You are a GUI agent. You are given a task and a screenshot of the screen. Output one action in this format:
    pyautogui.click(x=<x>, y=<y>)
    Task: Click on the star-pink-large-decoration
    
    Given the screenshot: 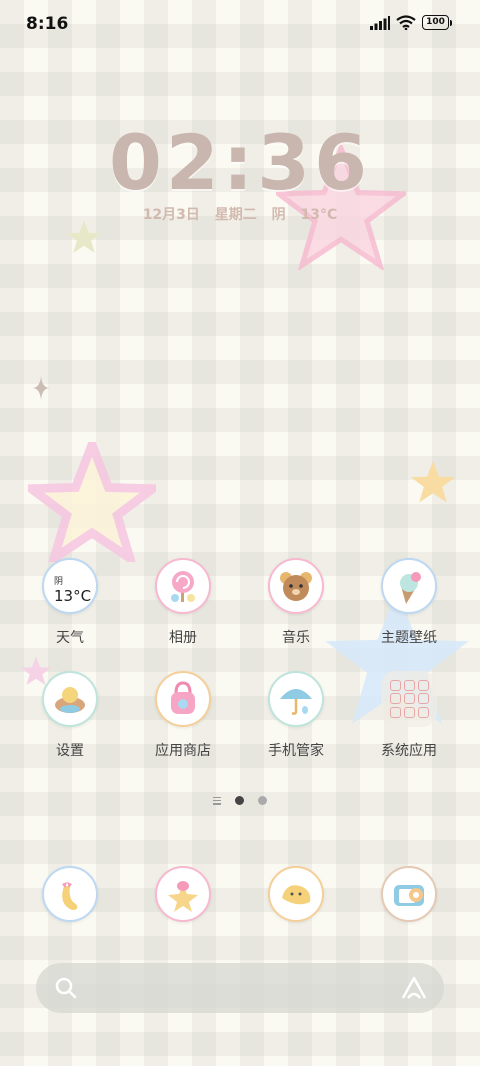 What is the action you would take?
    pyautogui.click(x=92, y=502)
    